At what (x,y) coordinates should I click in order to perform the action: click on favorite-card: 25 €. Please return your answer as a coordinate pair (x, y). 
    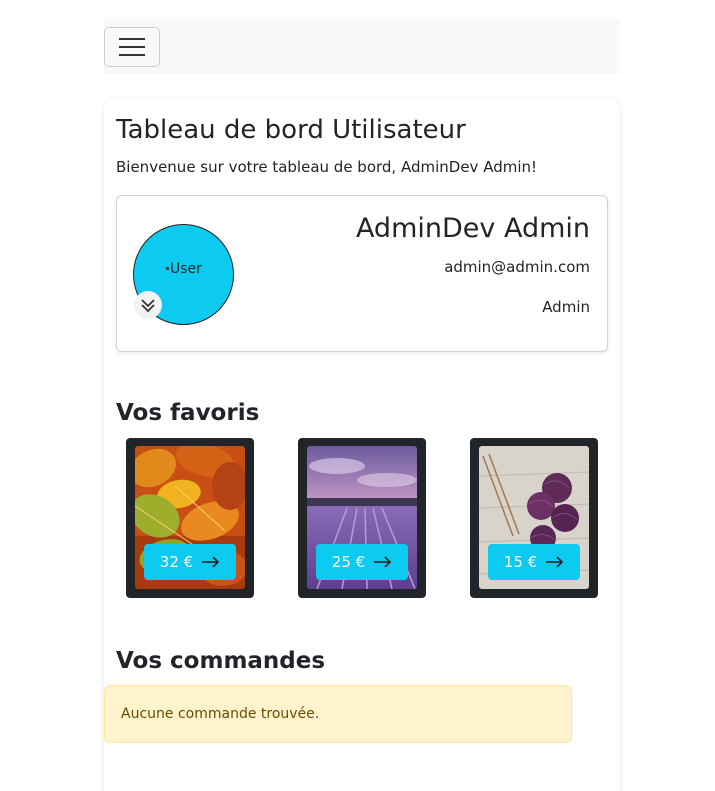
    Looking at the image, I should click on (362, 518).